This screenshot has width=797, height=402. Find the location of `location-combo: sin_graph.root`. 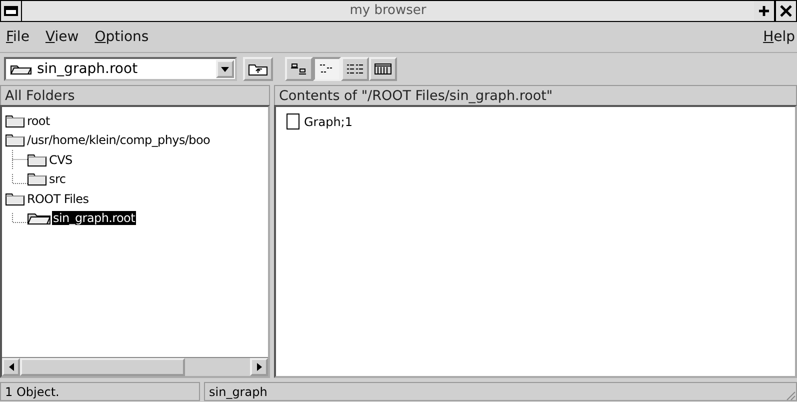

location-combo: sin_graph.root is located at coordinates (120, 69).